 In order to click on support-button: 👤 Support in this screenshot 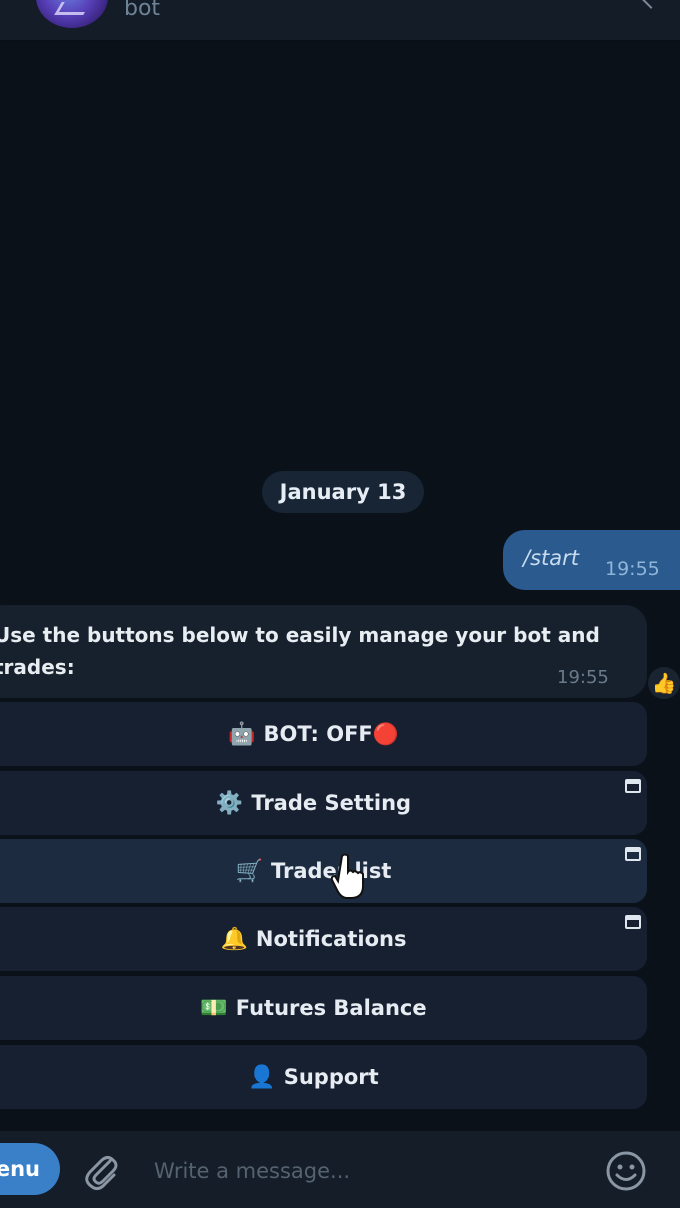, I will do `click(323, 1077)`.